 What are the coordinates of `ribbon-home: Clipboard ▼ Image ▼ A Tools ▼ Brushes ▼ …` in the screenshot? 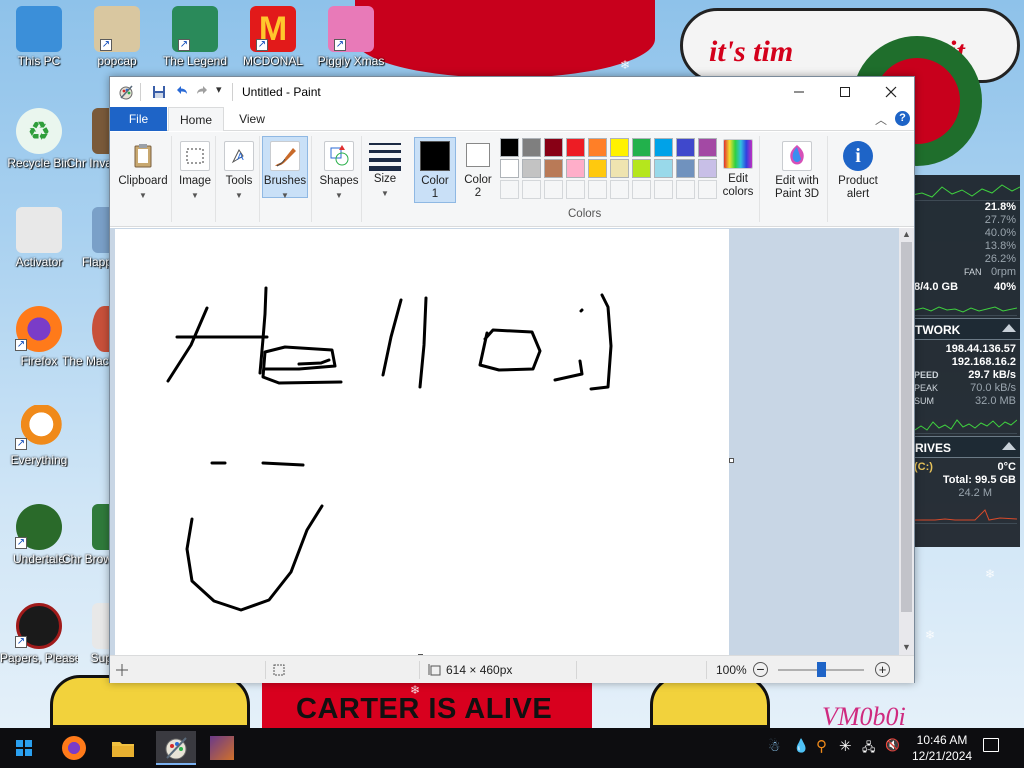 It's located at (512, 179).